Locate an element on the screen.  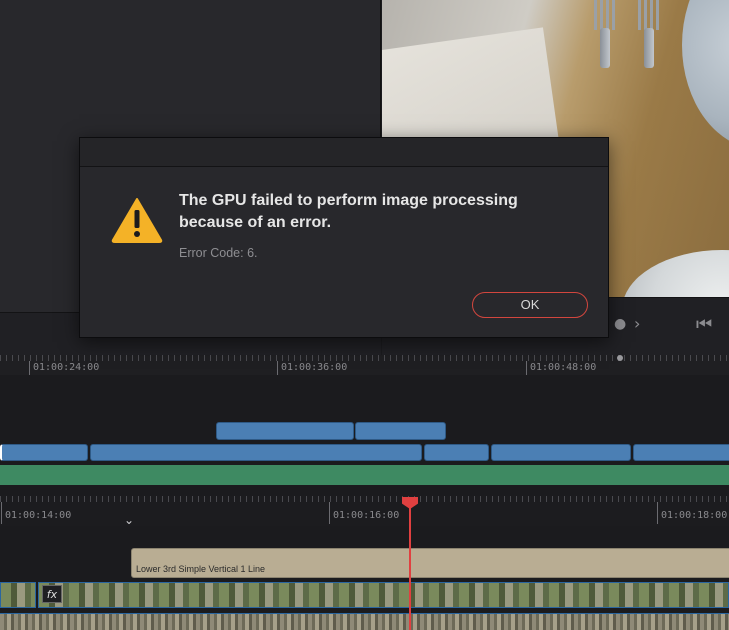
timecode-label: 01:00:18:00 is located at coordinates (694, 515).